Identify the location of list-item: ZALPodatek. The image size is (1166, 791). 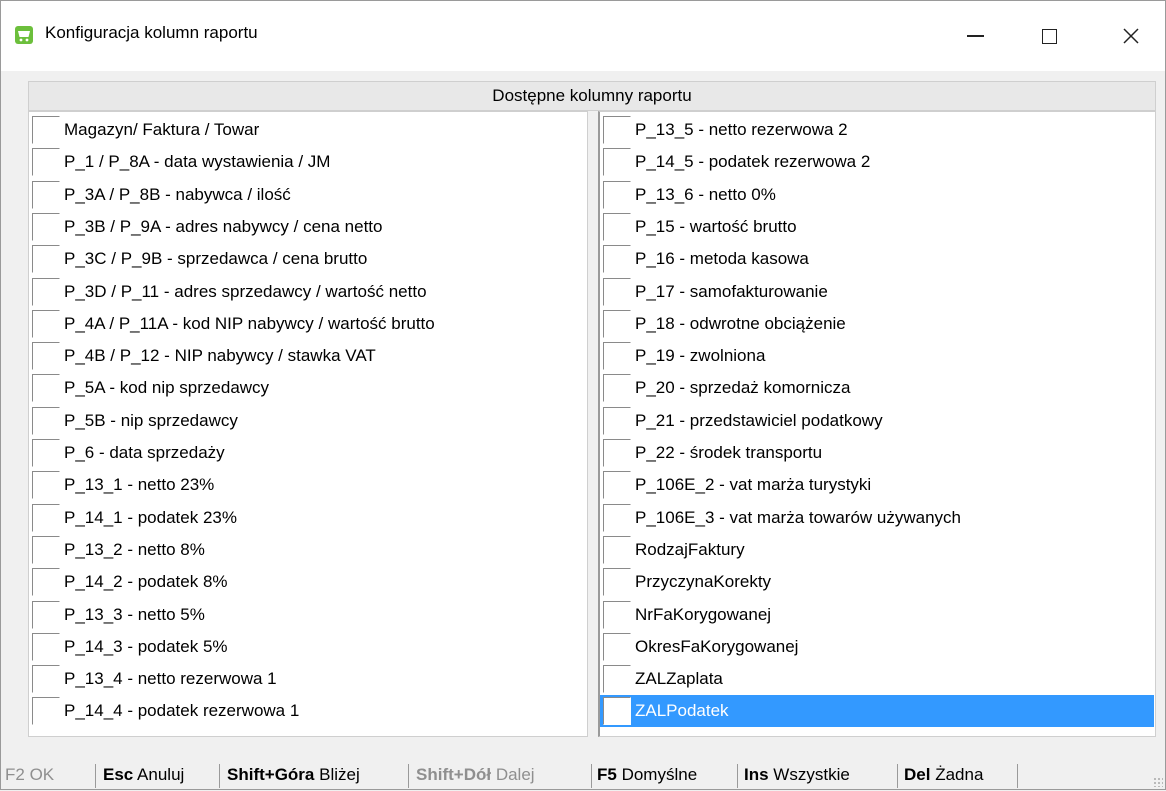
(877, 711).